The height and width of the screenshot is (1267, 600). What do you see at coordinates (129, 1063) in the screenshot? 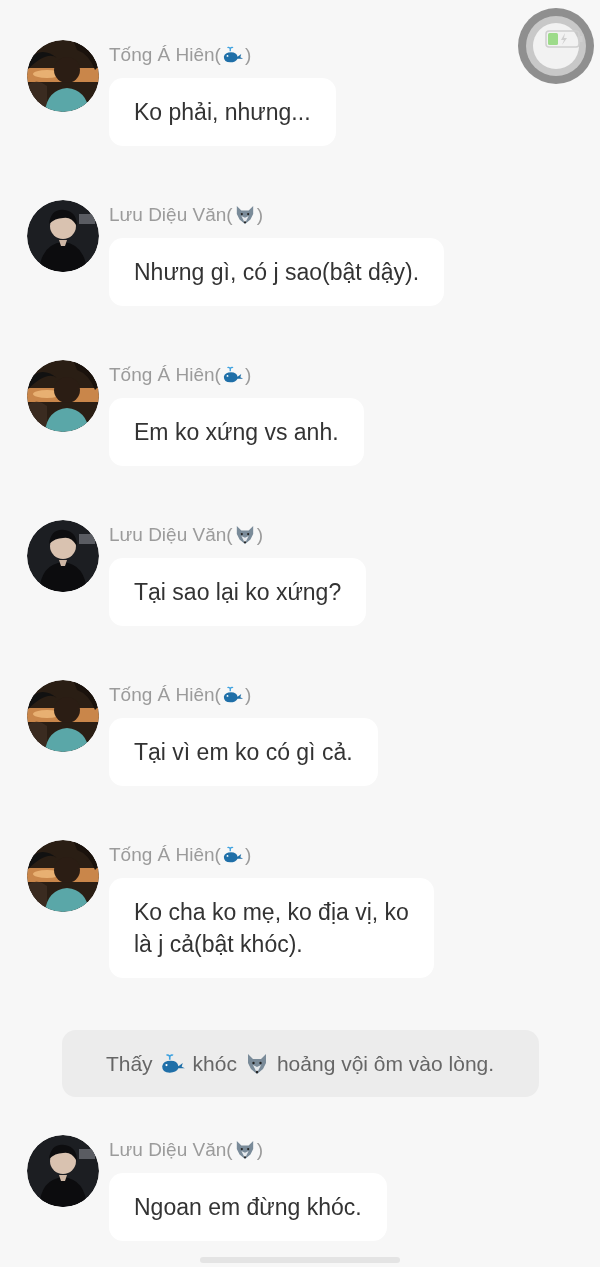
I see `narration-text: Thấy` at bounding box center [129, 1063].